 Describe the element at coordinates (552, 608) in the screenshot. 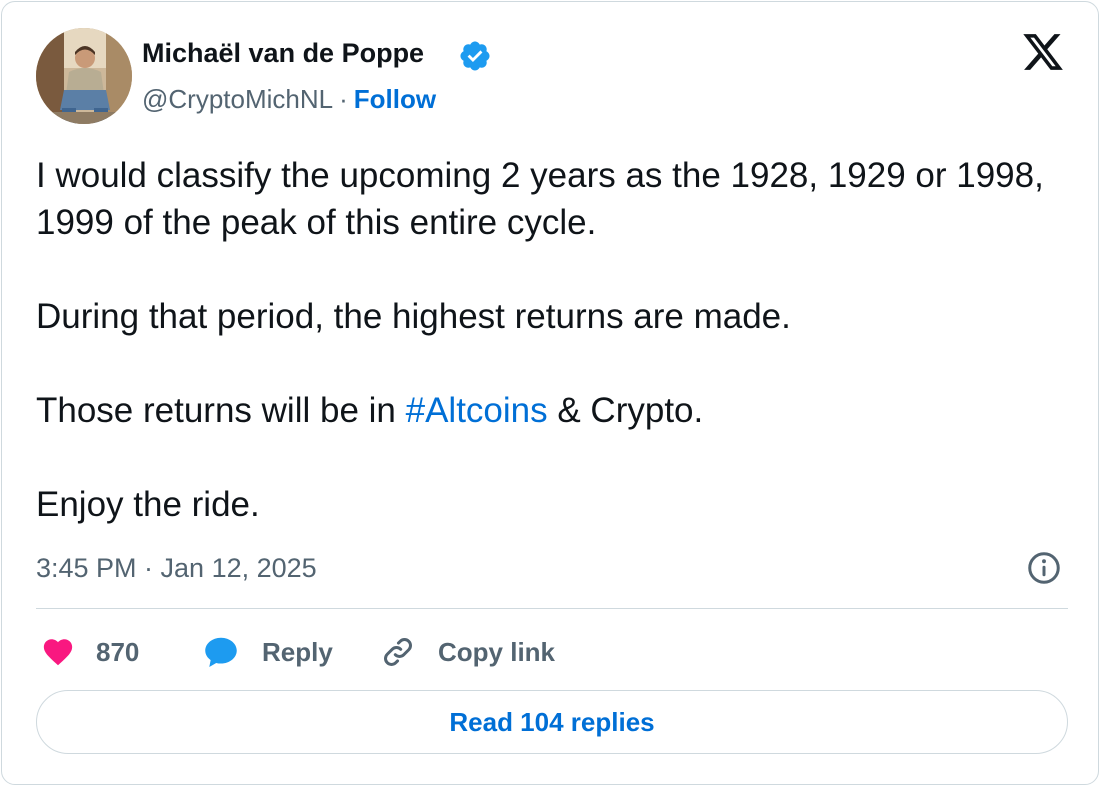

I see `divider` at that location.